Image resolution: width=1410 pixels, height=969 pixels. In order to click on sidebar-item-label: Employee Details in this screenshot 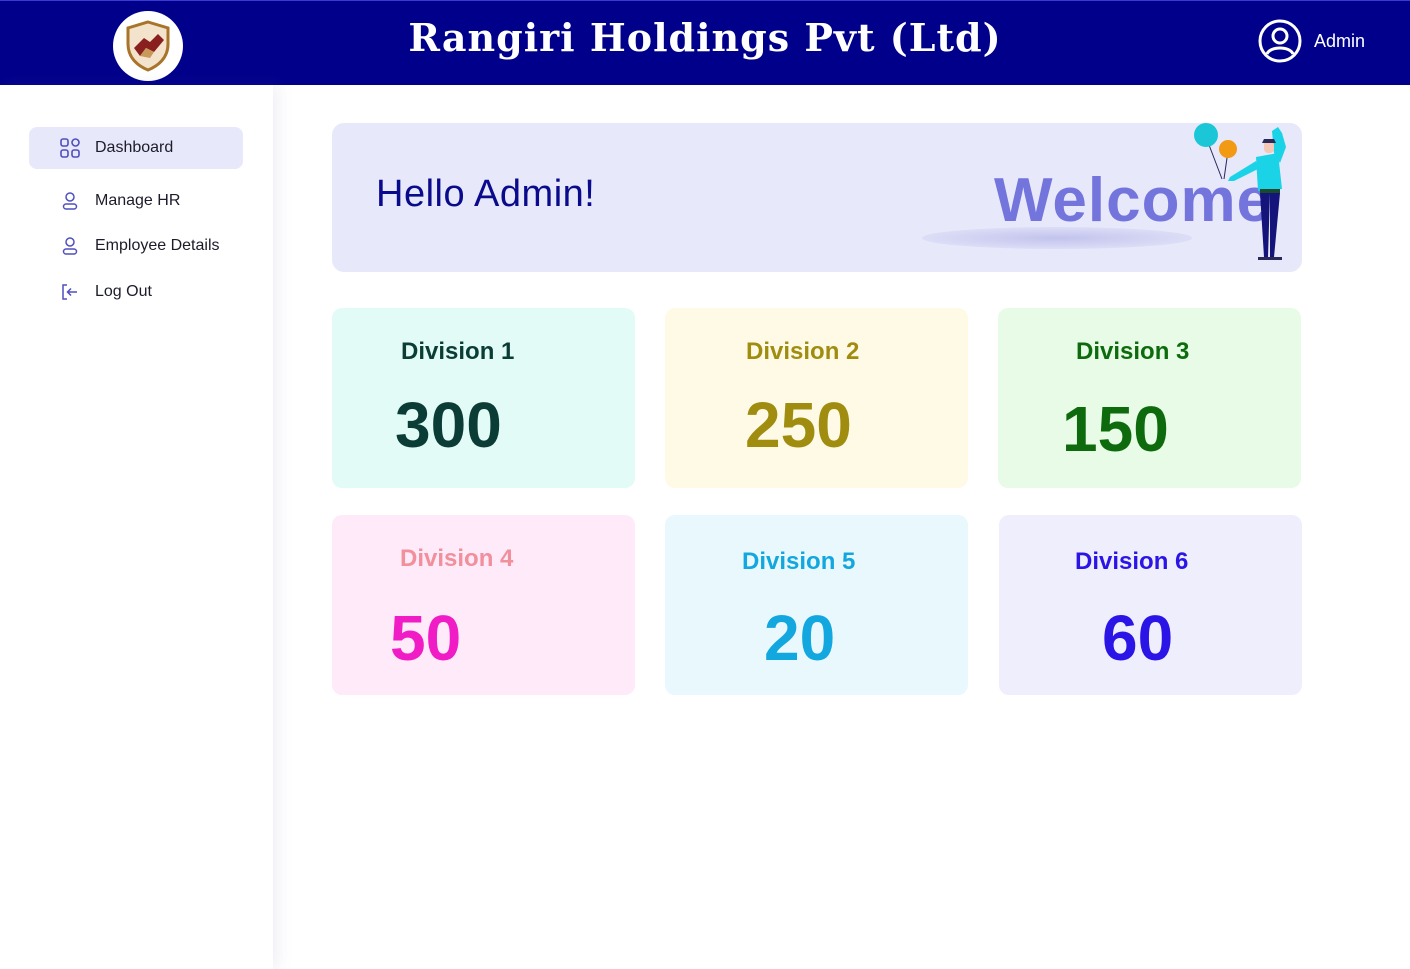, I will do `click(157, 245)`.